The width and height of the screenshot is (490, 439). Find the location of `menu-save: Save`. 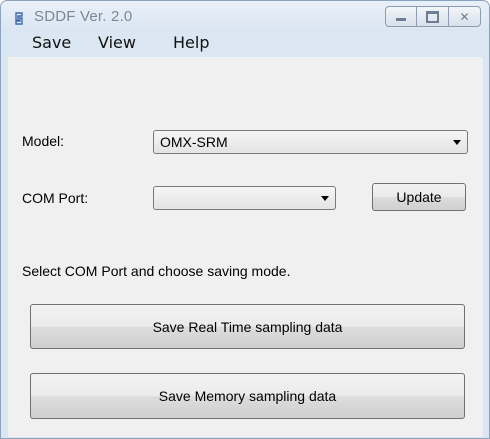

menu-save: Save is located at coordinates (51, 42).